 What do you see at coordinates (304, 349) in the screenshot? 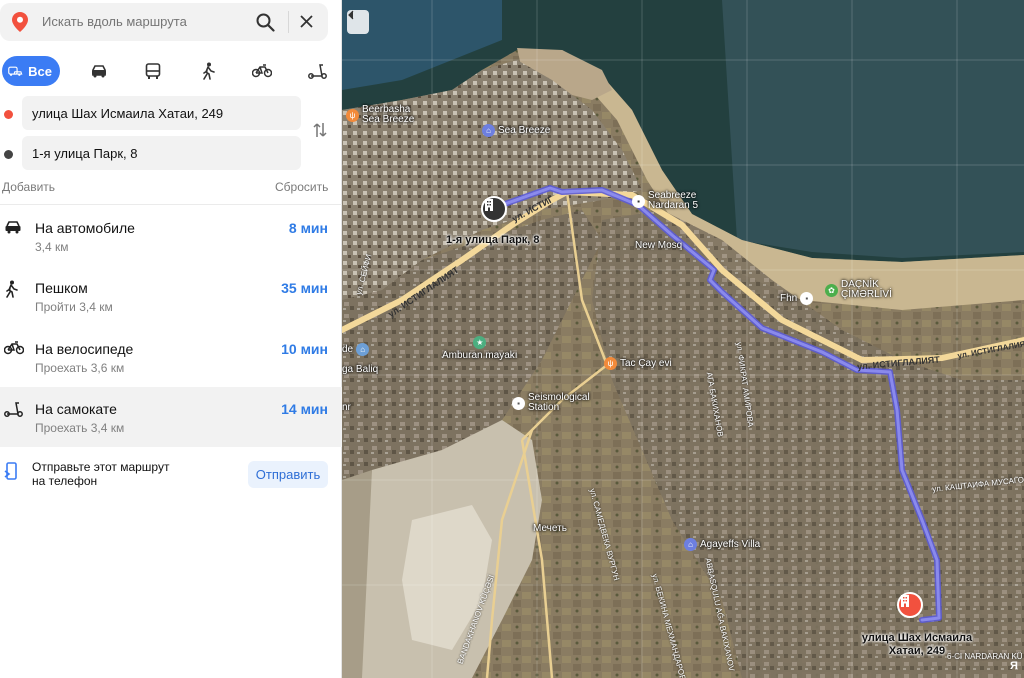
I see `option-time: 10 мин` at bounding box center [304, 349].